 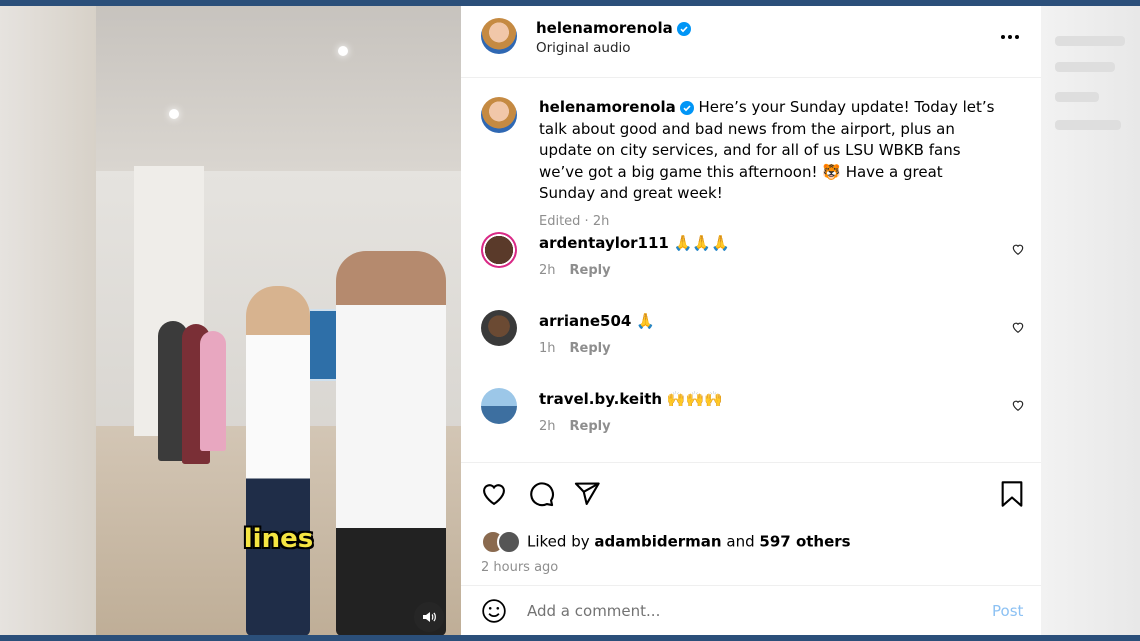 What do you see at coordinates (657, 542) in the screenshot?
I see `liker-username: adambiderman` at bounding box center [657, 542].